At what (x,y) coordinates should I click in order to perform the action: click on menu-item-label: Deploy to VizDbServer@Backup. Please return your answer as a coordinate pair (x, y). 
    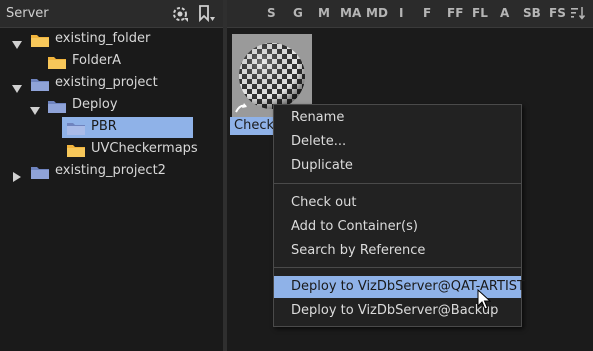
    Looking at the image, I should click on (395, 310).